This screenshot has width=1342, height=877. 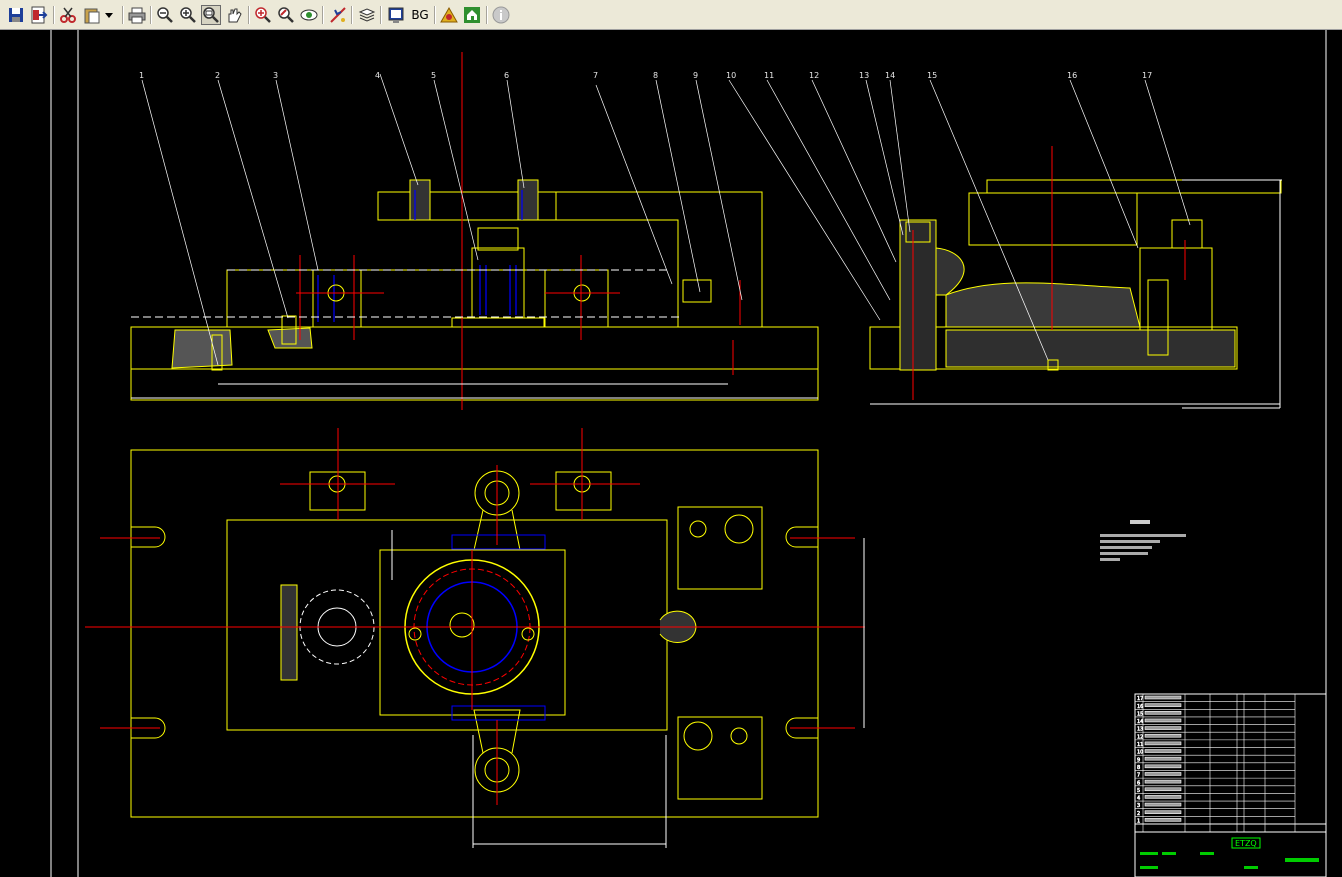 What do you see at coordinates (1140, 714) in the screenshot?
I see `bom-row-number: 15` at bounding box center [1140, 714].